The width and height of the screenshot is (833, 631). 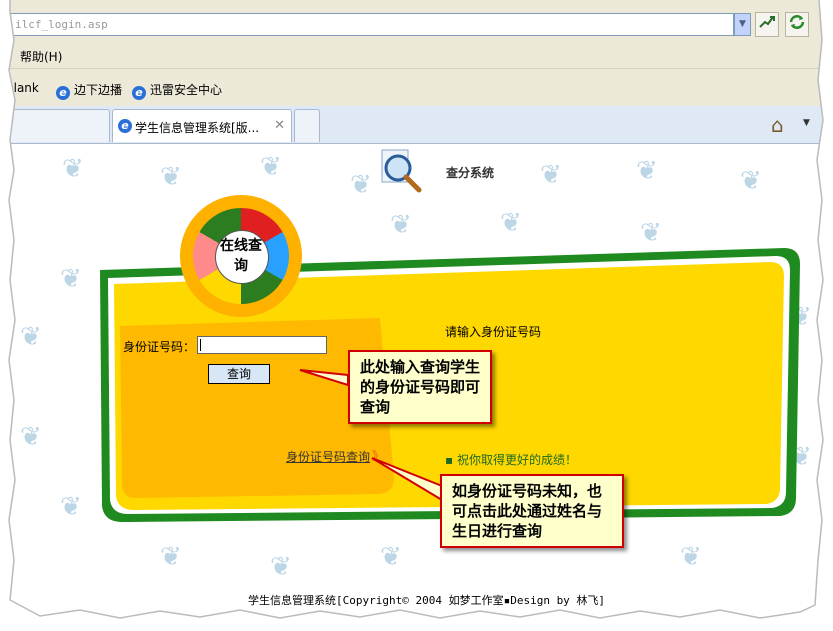 What do you see at coordinates (328, 456) in the screenshot?
I see `id-lookup-link: 身份证号码查询` at bounding box center [328, 456].